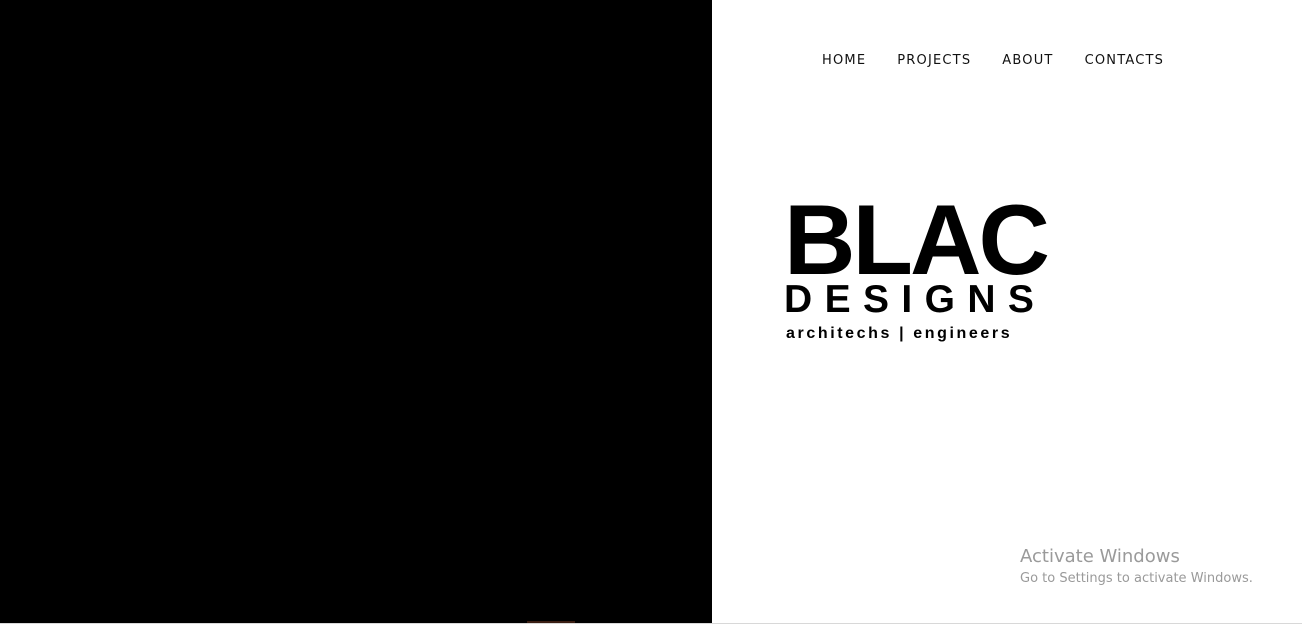  What do you see at coordinates (993, 61) in the screenshot?
I see `main-nav: HOME PROJECTS ABOUT CONTACTS` at bounding box center [993, 61].